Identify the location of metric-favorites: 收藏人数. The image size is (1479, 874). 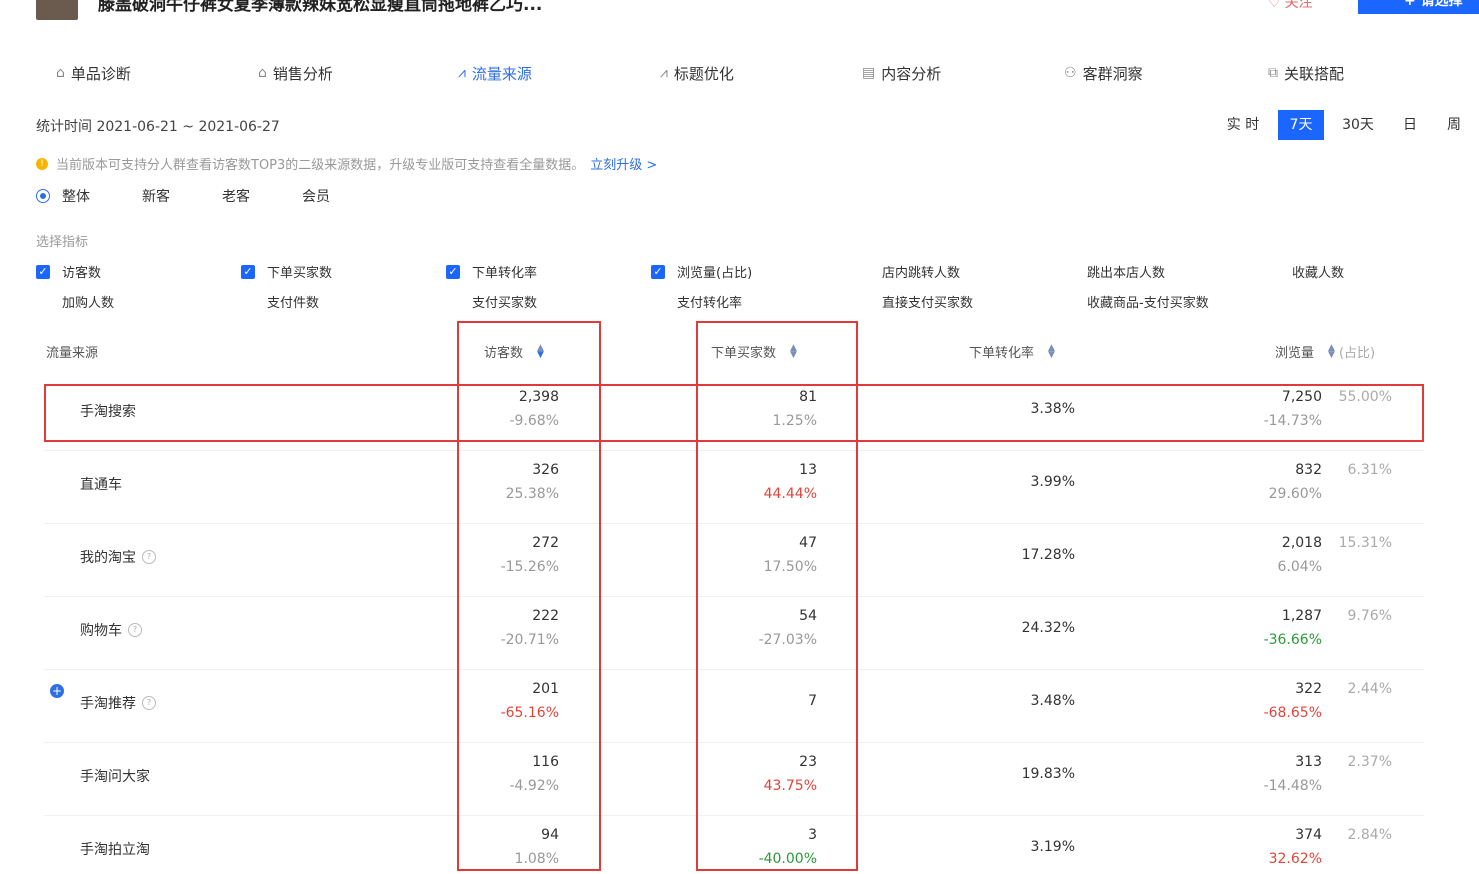
(1318, 271).